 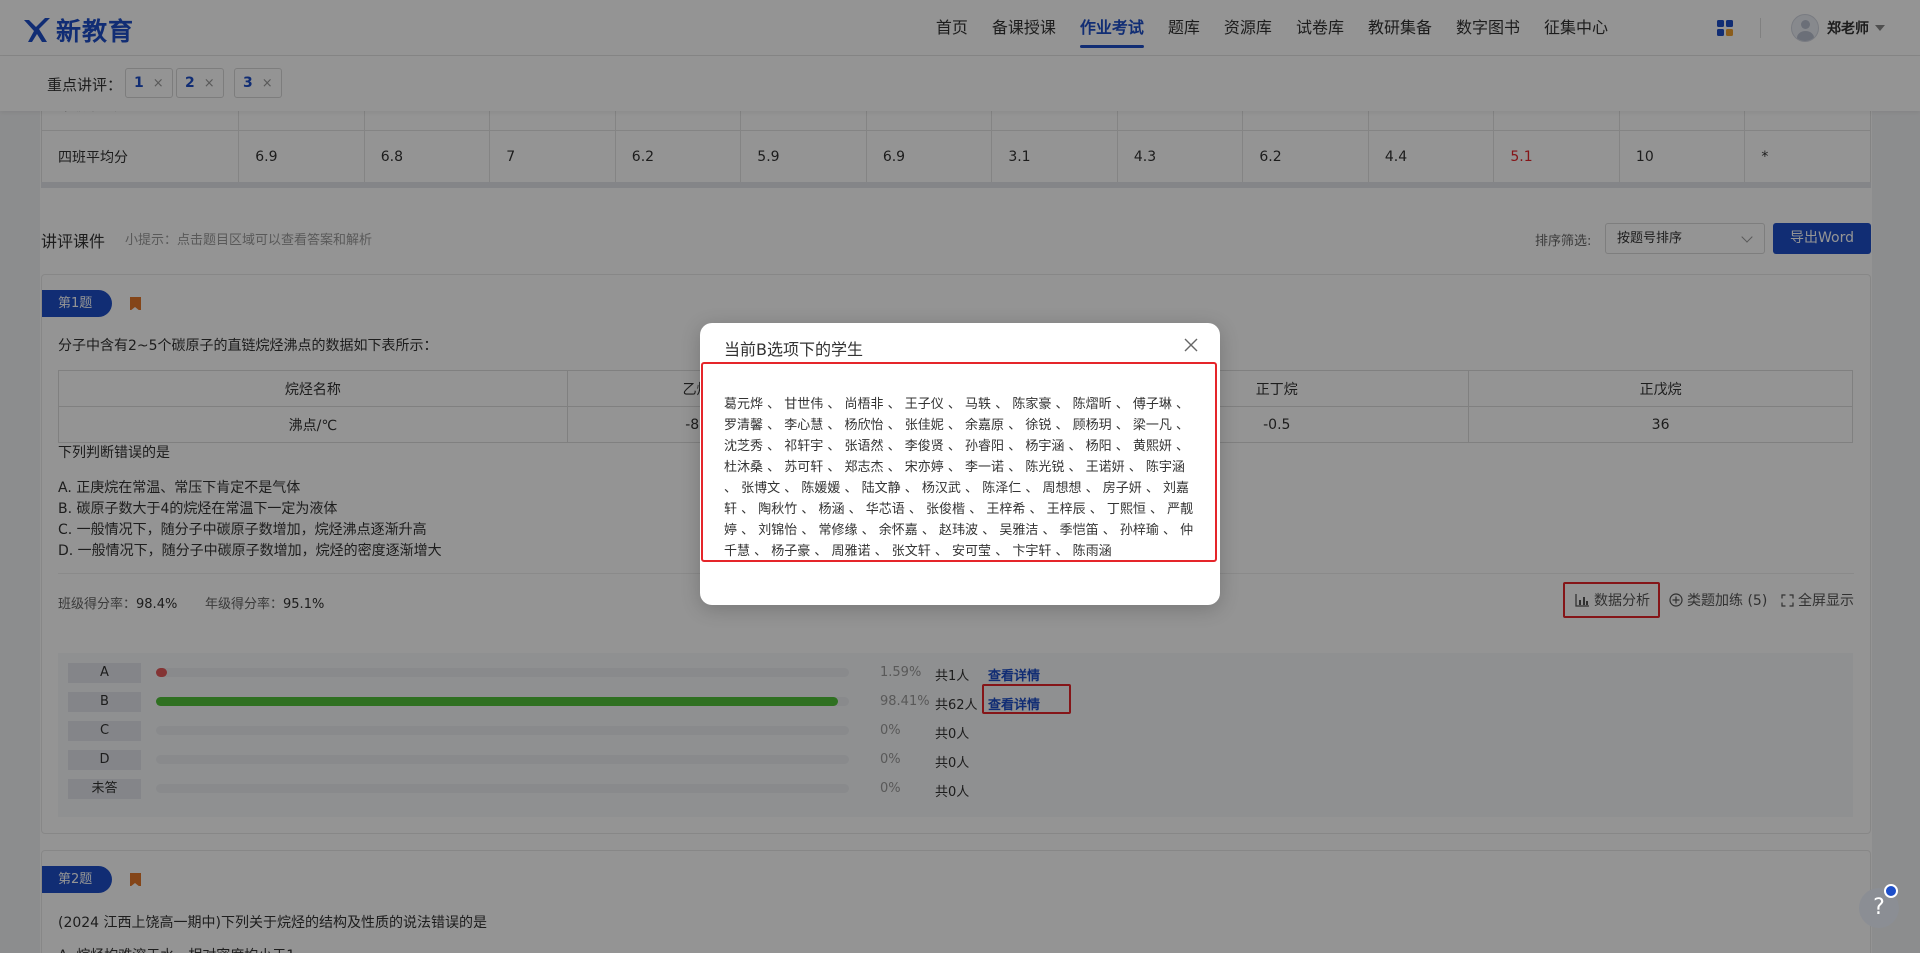 What do you see at coordinates (1191, 345) in the screenshot?
I see `close-icon` at bounding box center [1191, 345].